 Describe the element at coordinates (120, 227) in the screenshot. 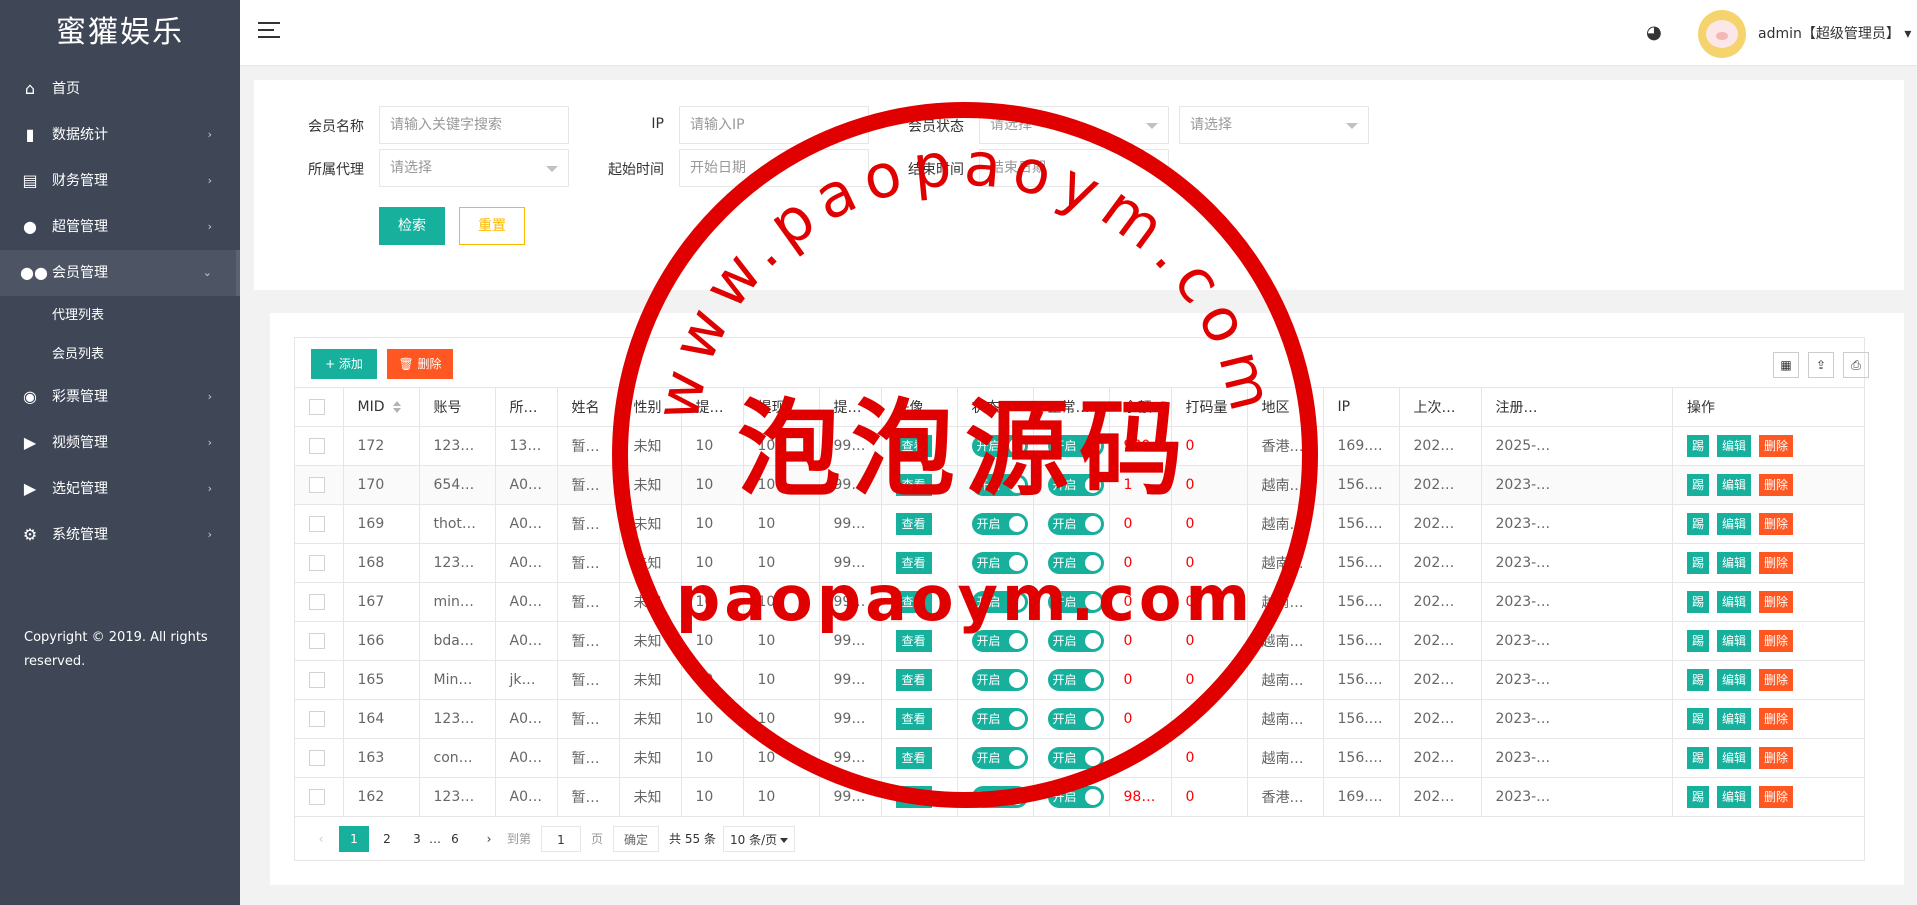

I see `sidebar-item-admin: ● 超管管理 ›` at that location.